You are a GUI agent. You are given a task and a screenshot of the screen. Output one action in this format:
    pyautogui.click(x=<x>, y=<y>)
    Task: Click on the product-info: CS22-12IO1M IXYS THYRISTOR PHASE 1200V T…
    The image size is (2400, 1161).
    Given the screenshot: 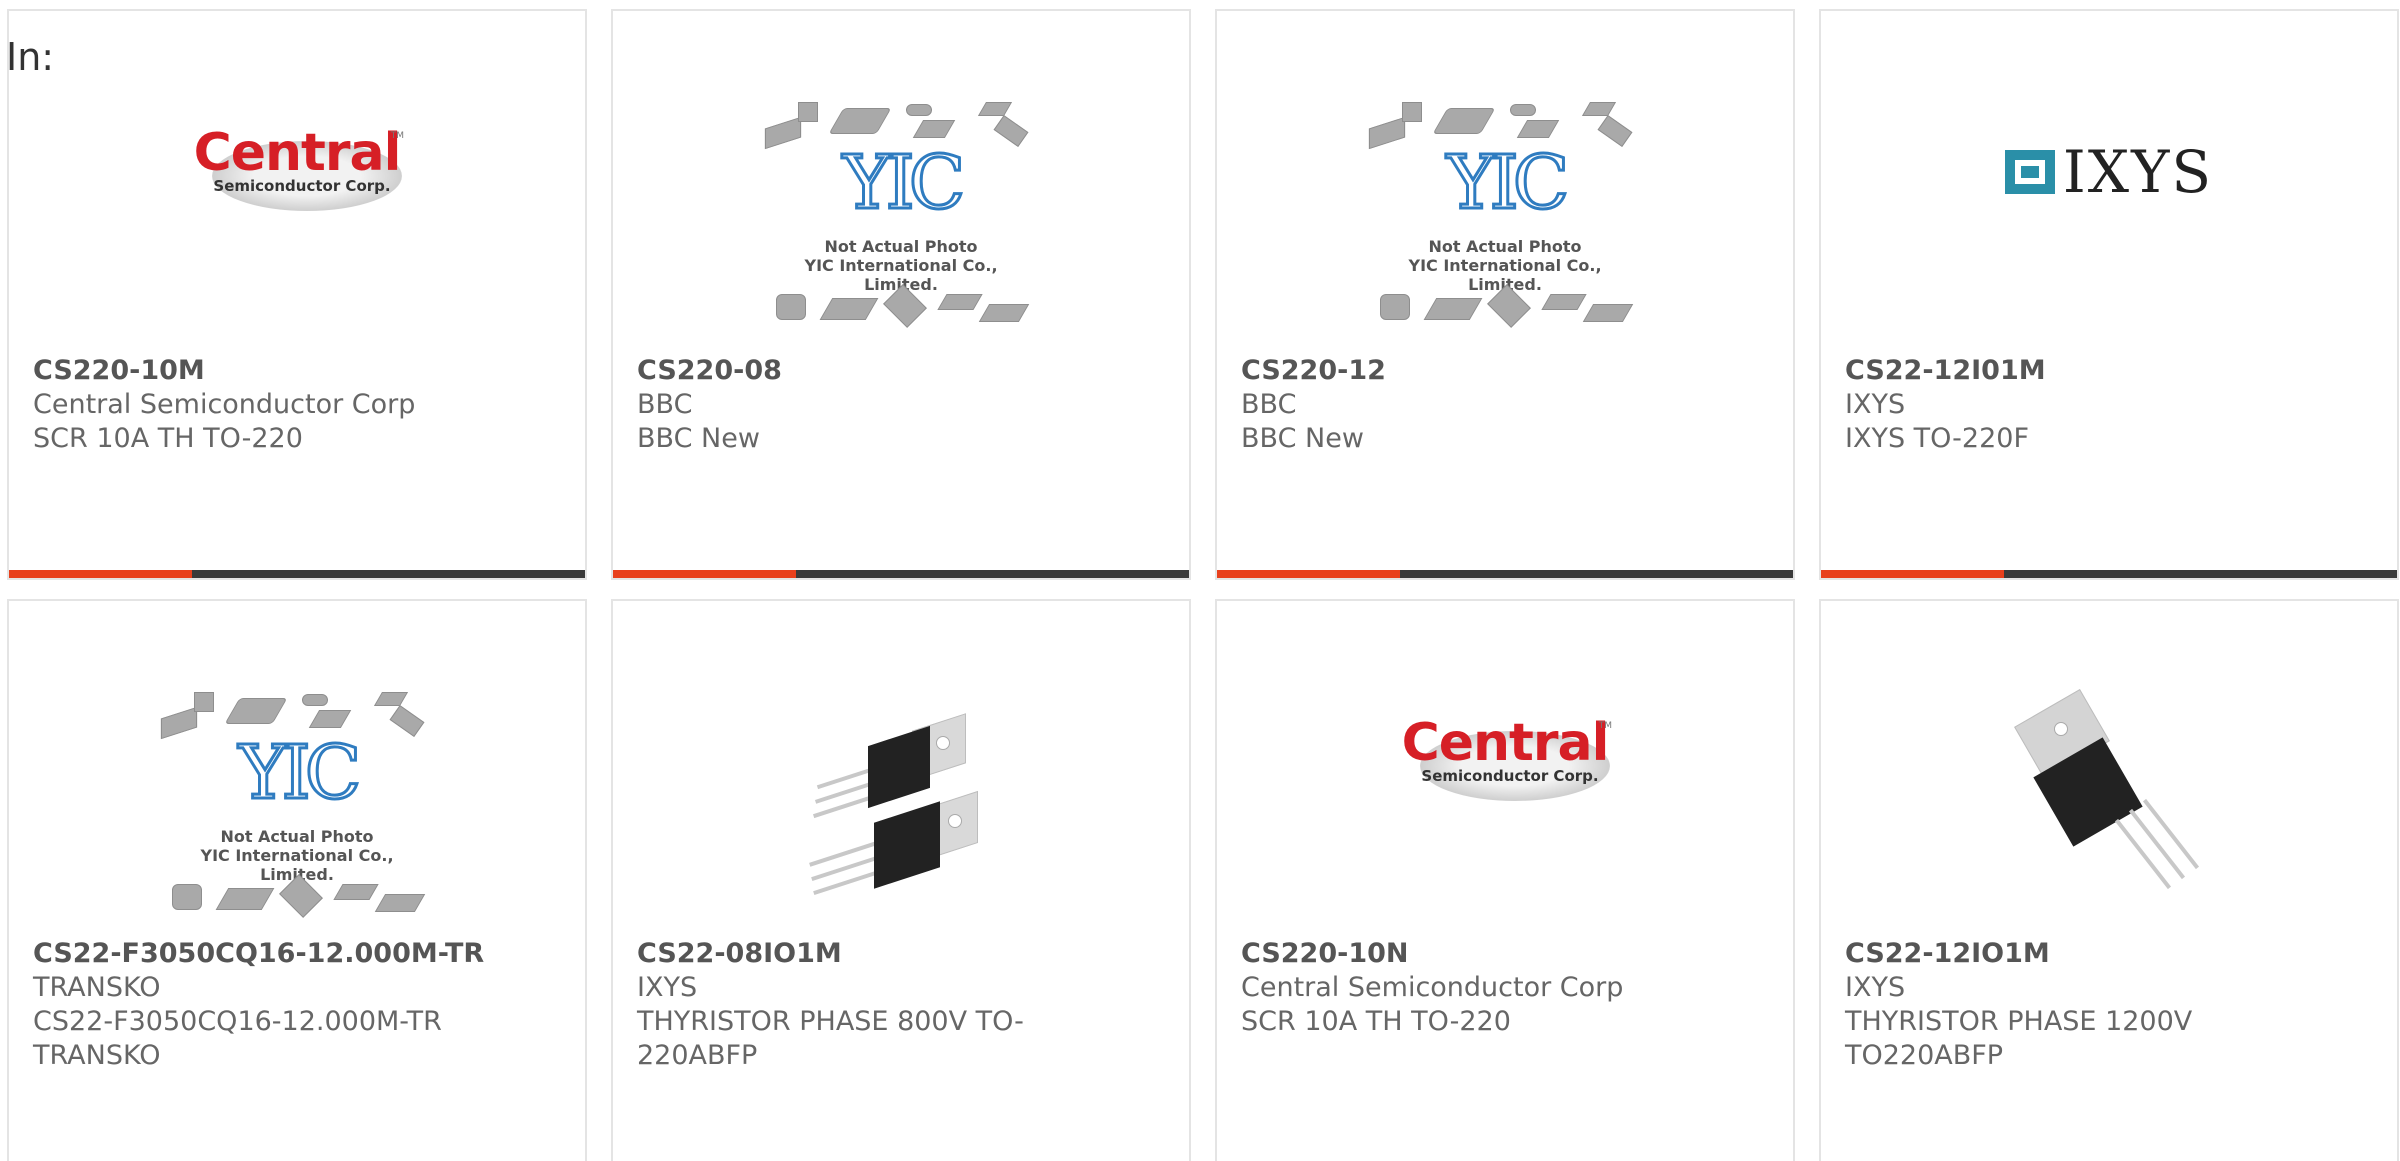 What is the action you would take?
    pyautogui.click(x=2109, y=1005)
    